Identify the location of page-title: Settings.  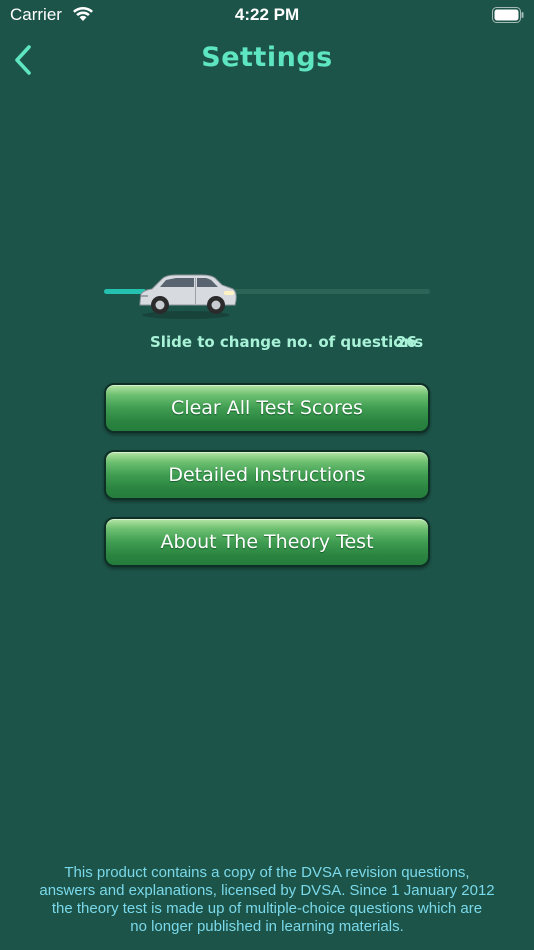
(267, 57).